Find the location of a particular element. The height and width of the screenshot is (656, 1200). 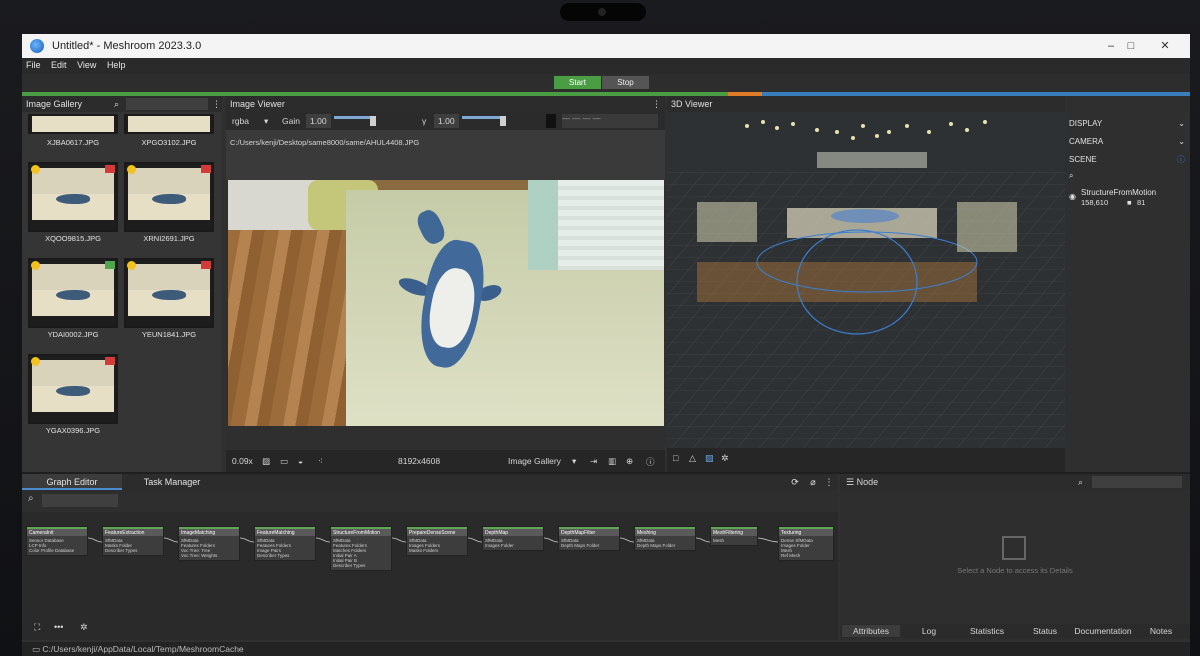

node-depthmapfilter: DepthMapFilter SfMData Depth Maps Folder is located at coordinates (589, 538).